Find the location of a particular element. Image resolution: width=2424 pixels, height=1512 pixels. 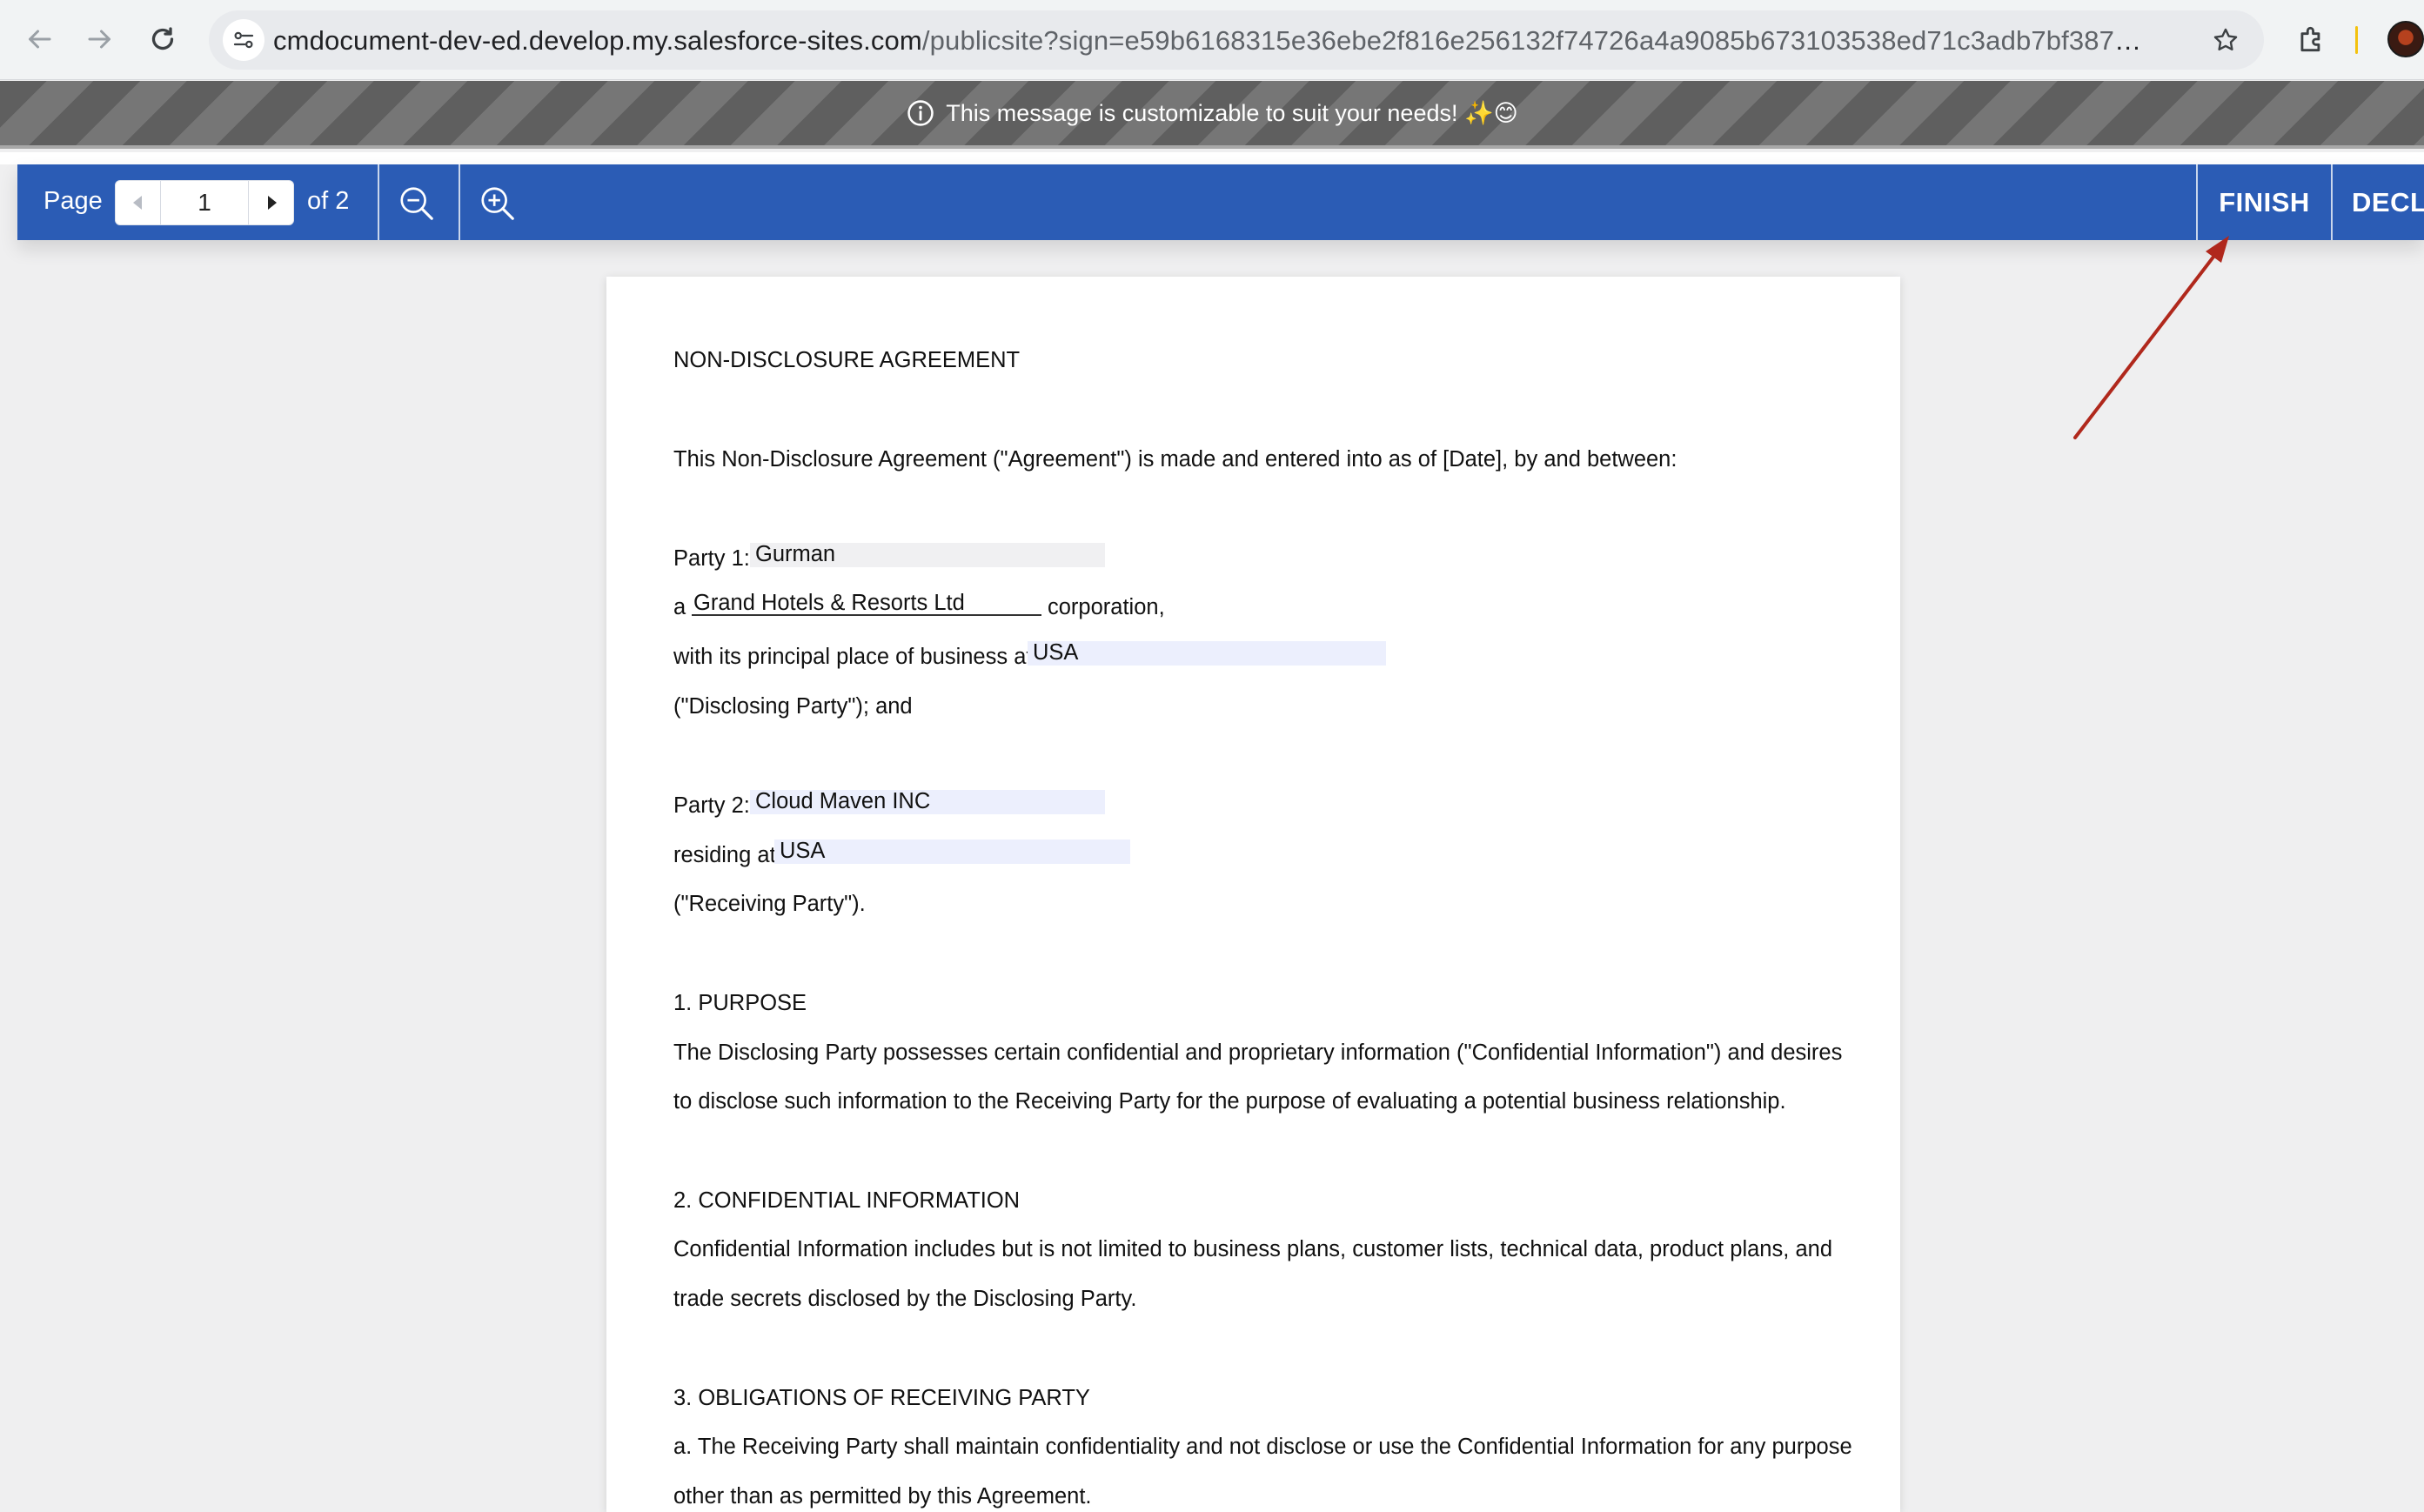

tune-icon is located at coordinates (243, 40).